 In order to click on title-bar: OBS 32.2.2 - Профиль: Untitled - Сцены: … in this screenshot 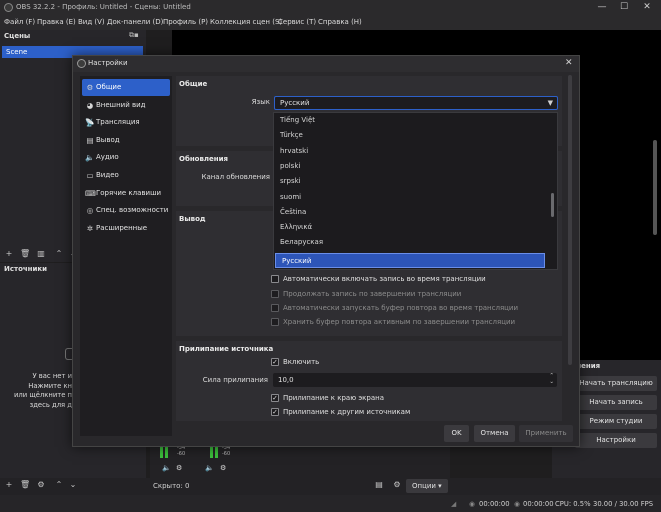, I will do `click(330, 8)`.